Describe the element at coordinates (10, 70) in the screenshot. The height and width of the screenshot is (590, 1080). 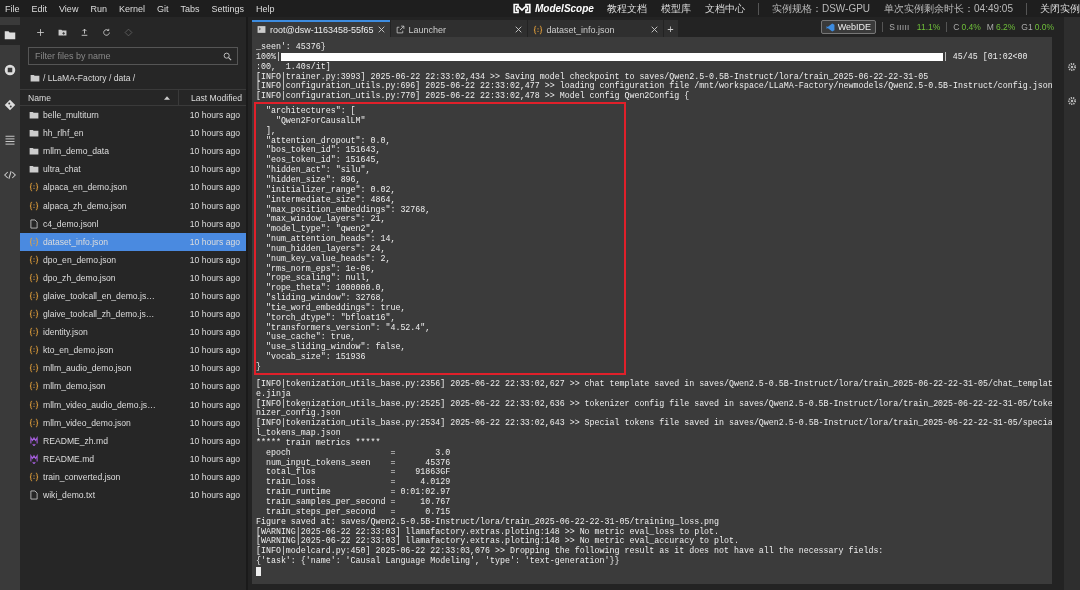
I see `stop-circle-icon` at that location.